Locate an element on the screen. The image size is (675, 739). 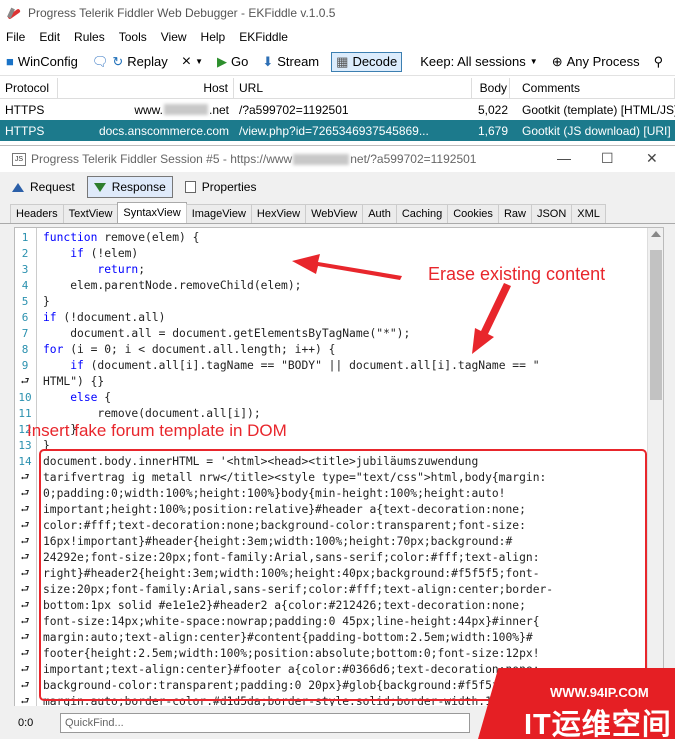
go-button: ▶ Go is located at coordinates (232, 62).